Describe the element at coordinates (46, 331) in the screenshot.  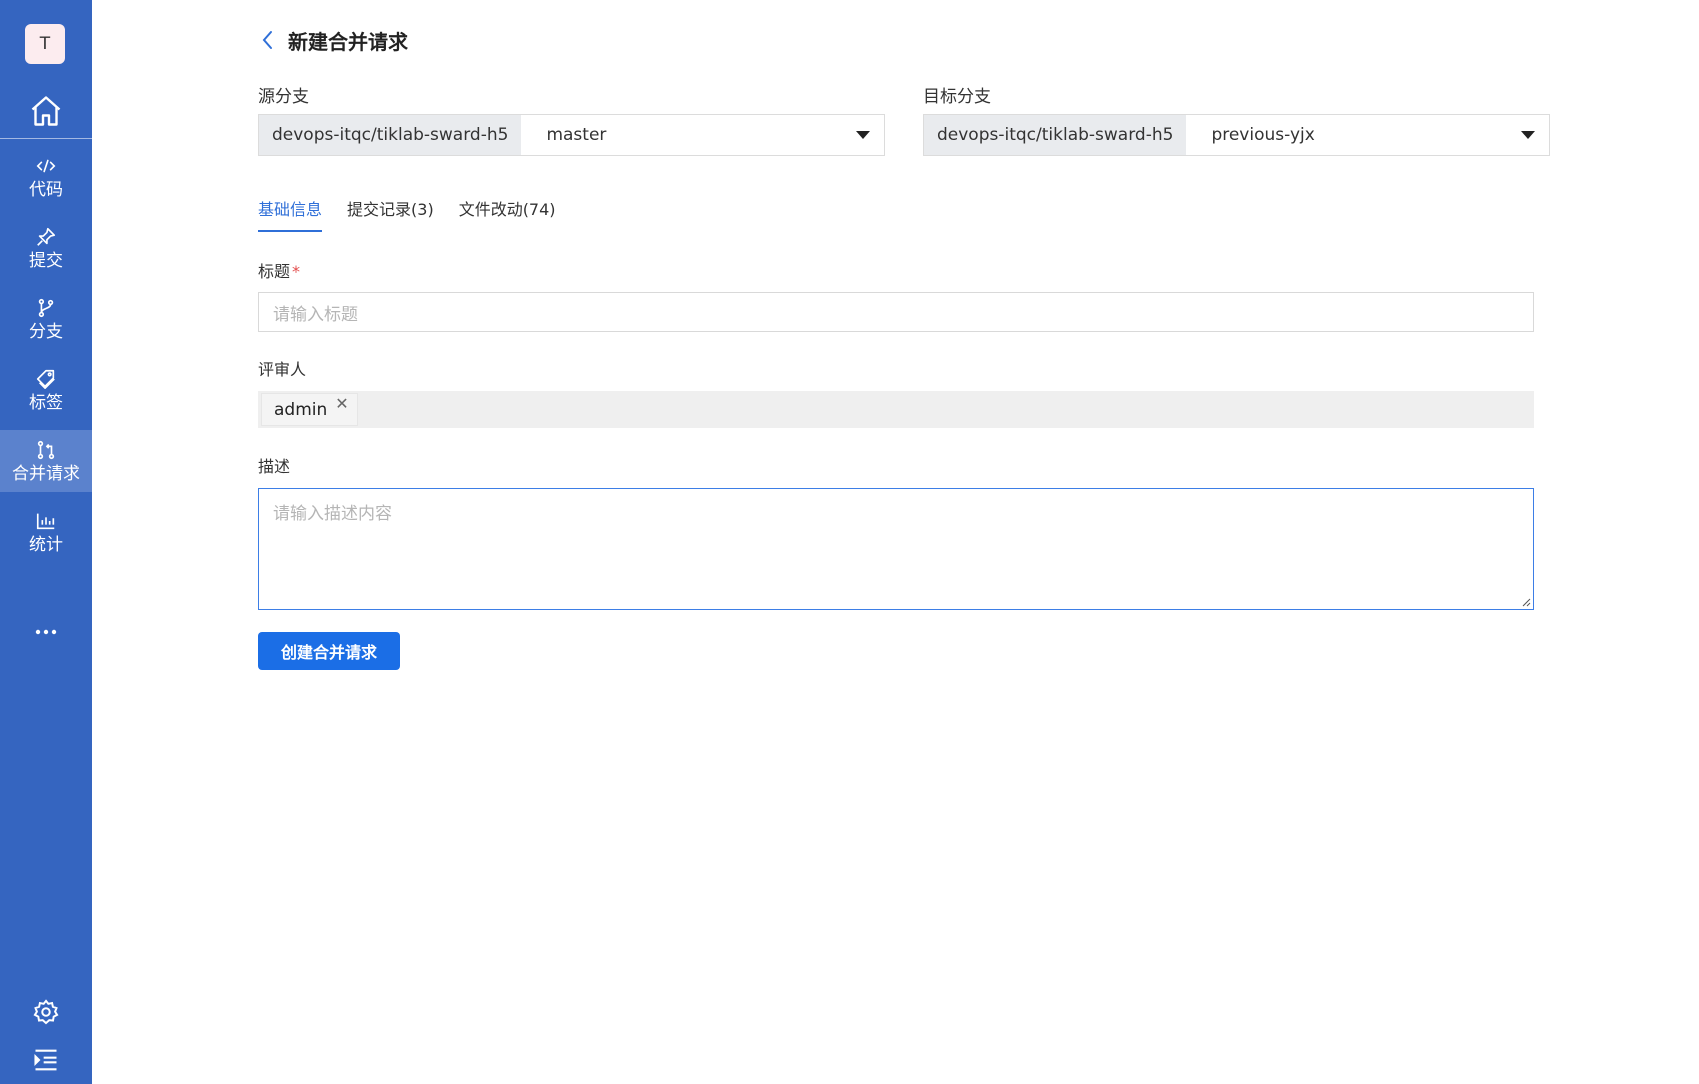
I see `sidebar-item-label: 分支` at that location.